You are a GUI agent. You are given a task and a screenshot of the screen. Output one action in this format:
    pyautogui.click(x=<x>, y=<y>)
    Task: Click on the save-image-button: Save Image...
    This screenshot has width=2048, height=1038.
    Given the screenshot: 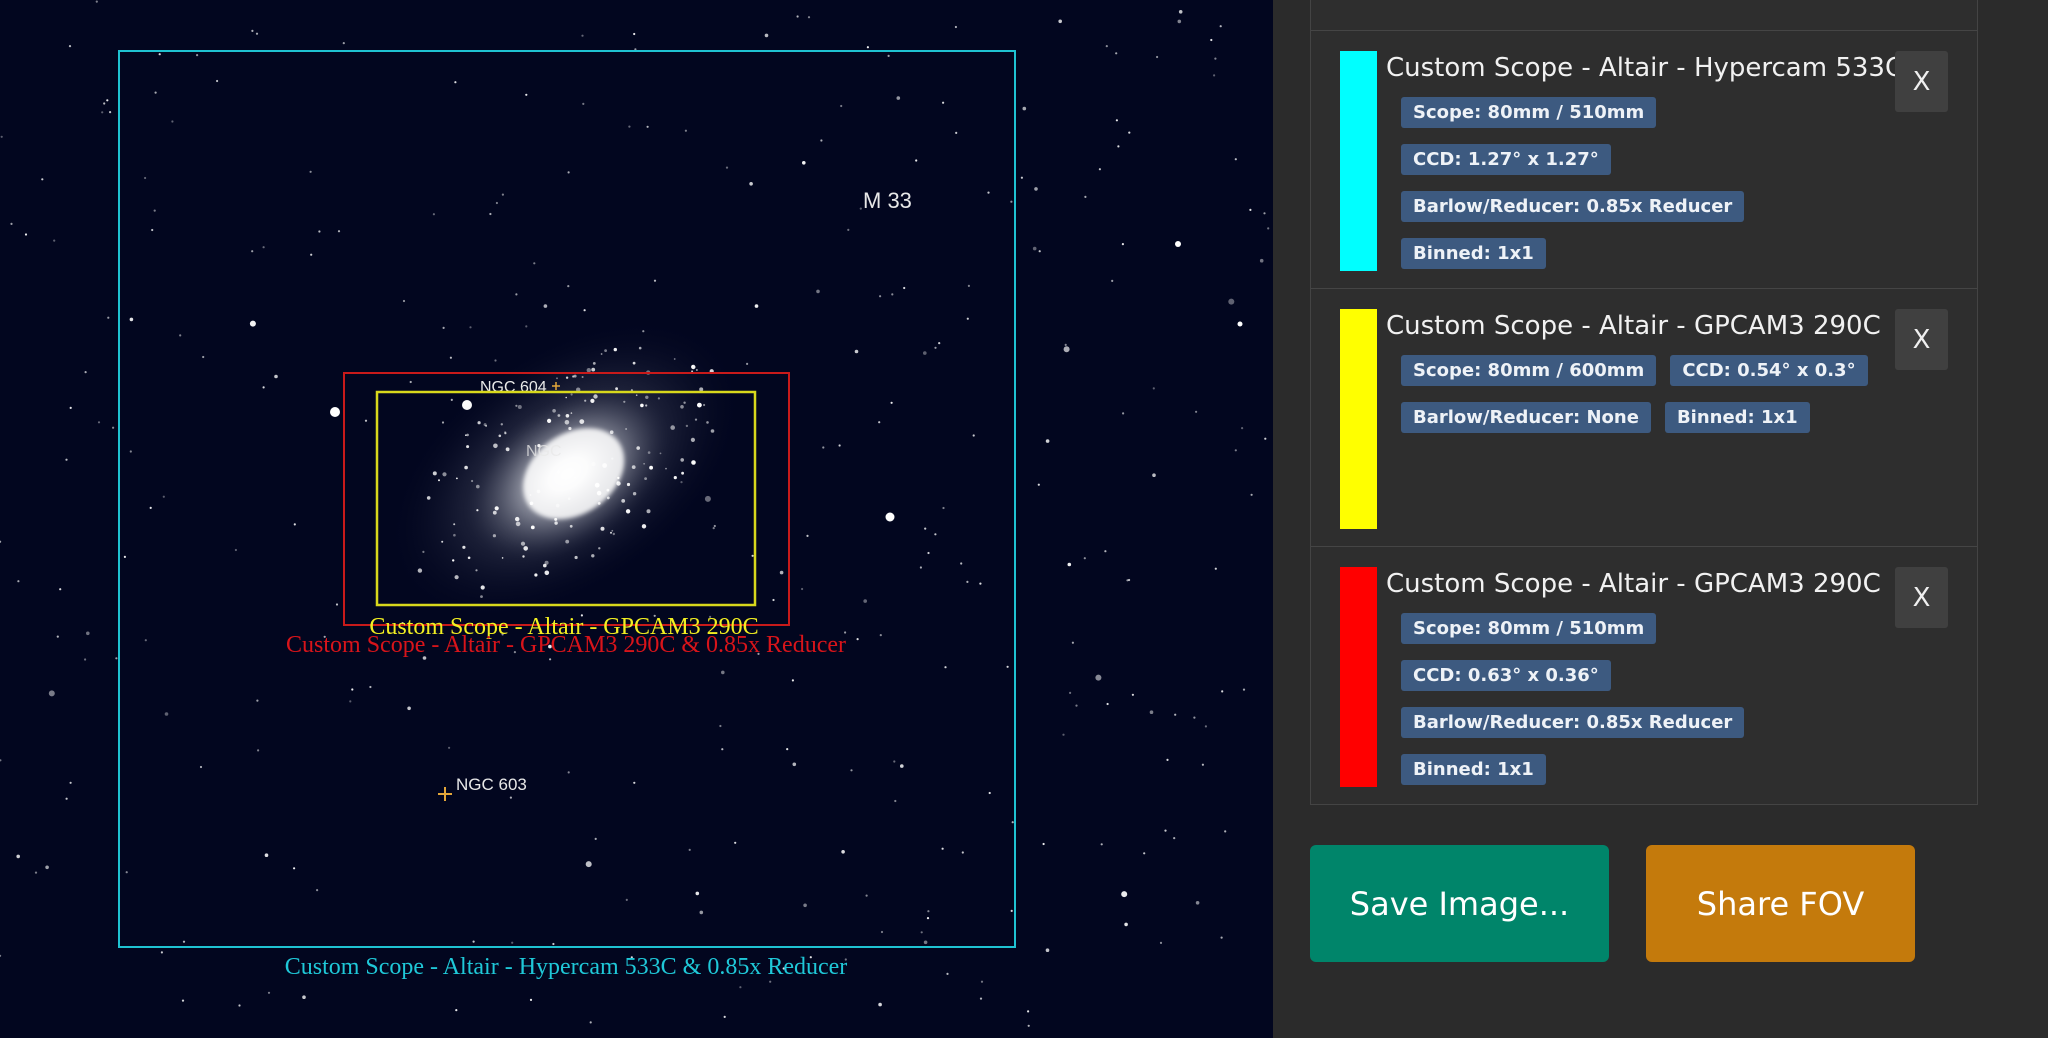 What is the action you would take?
    pyautogui.click(x=1459, y=903)
    